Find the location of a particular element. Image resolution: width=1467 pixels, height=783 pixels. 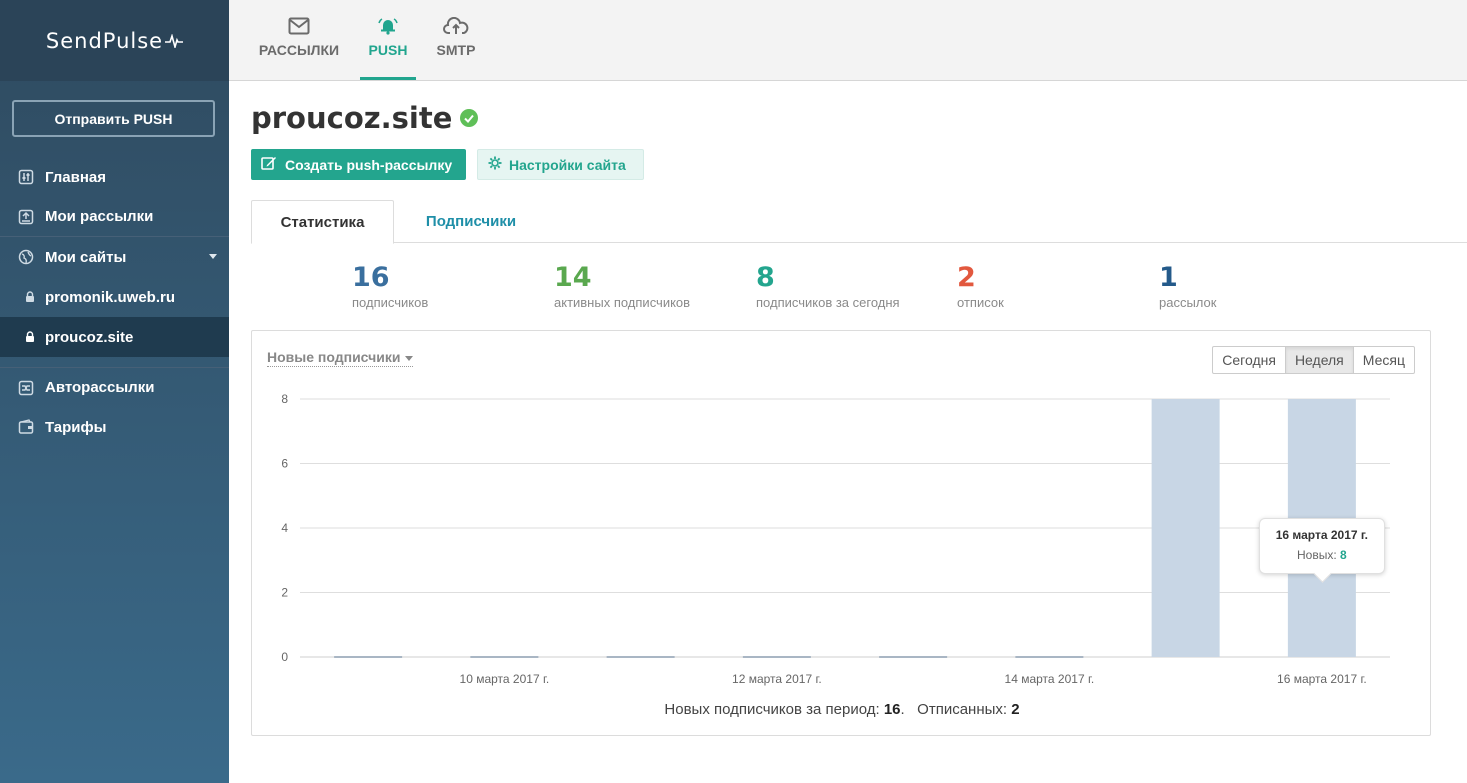

pulse-icon is located at coordinates (174, 40).